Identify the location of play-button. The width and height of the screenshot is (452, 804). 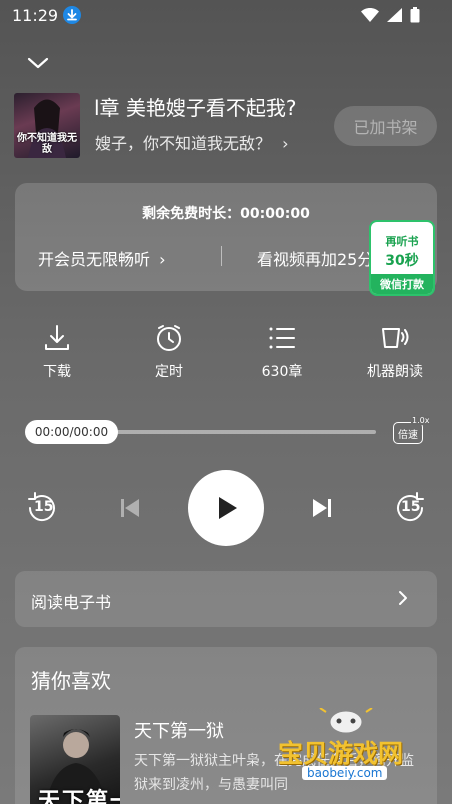
(226, 508).